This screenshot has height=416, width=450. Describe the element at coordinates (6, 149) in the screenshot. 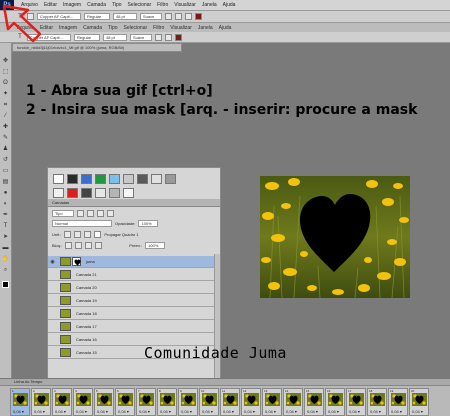

I see `stamp-tool-icon: ♟` at that location.